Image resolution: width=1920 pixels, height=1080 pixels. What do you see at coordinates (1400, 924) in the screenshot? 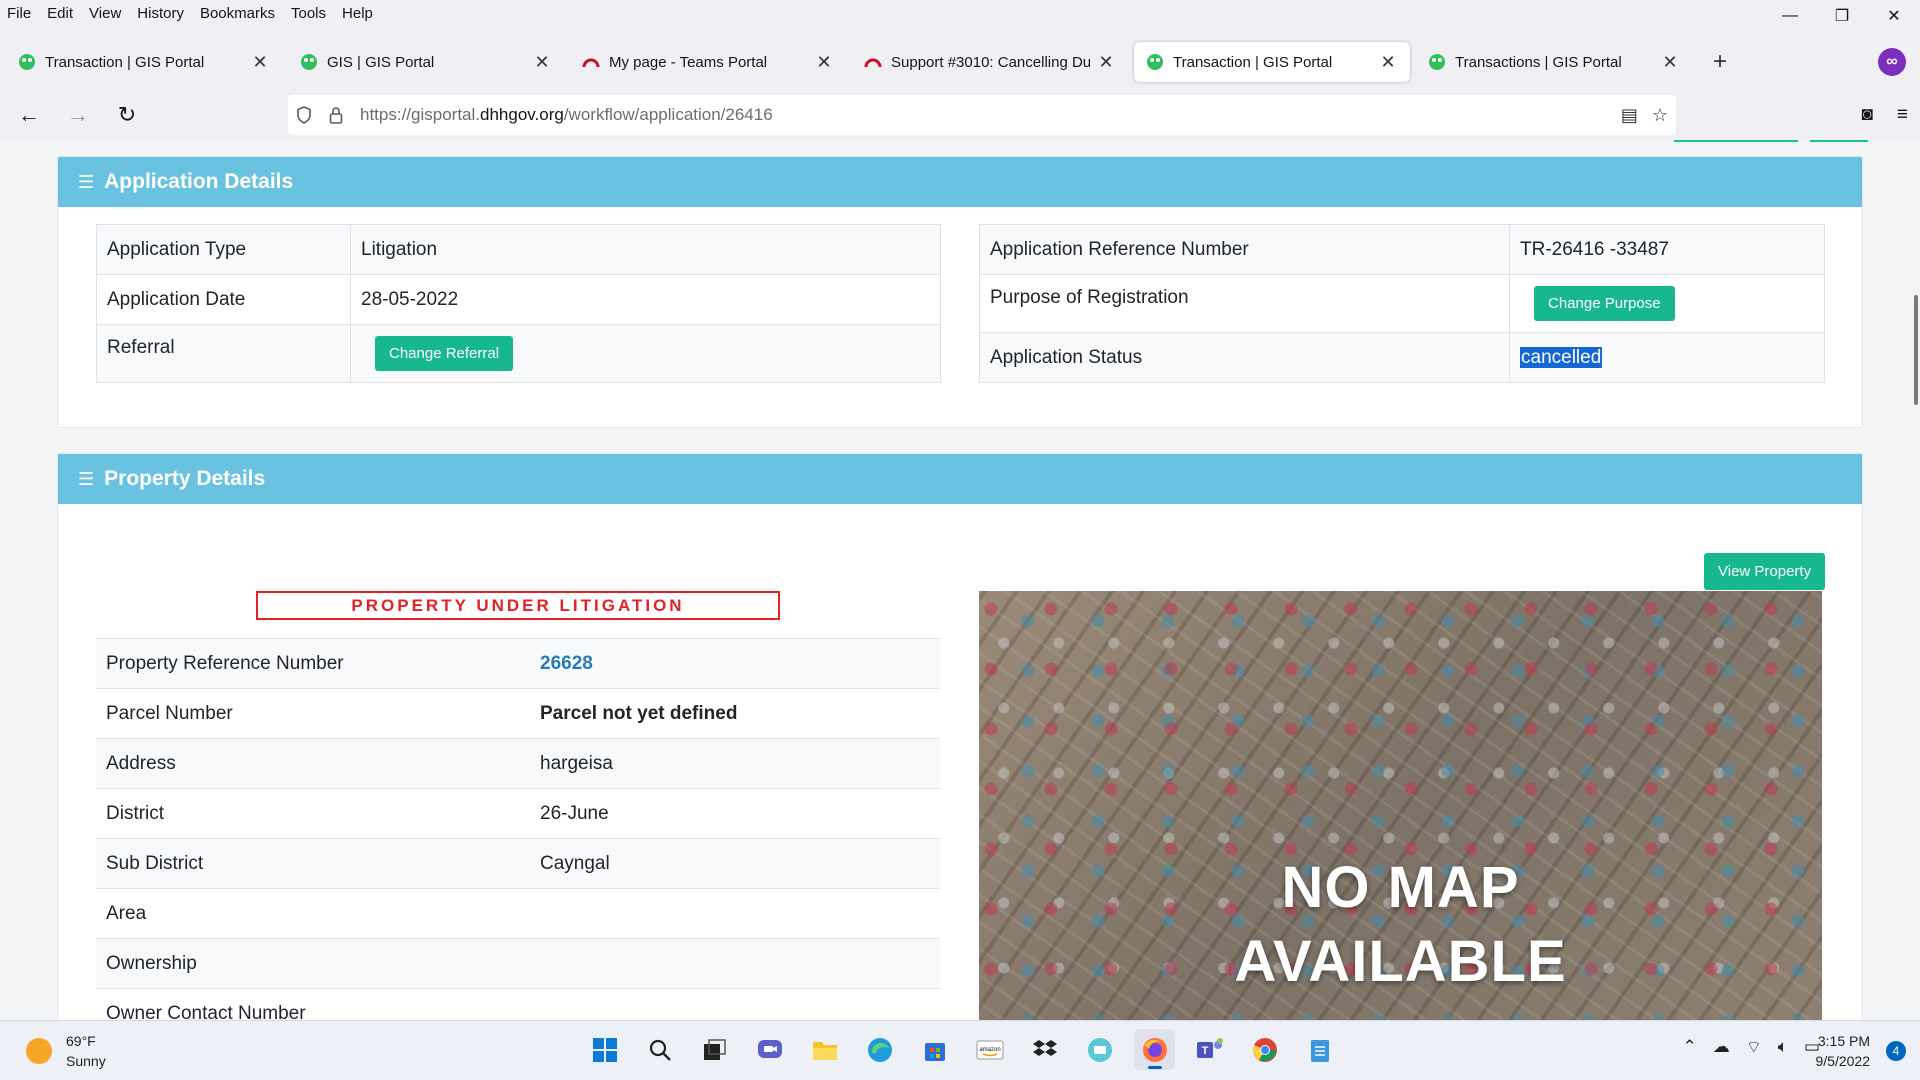
I see `no-map-text: NO MAP AVAILABLE` at bounding box center [1400, 924].